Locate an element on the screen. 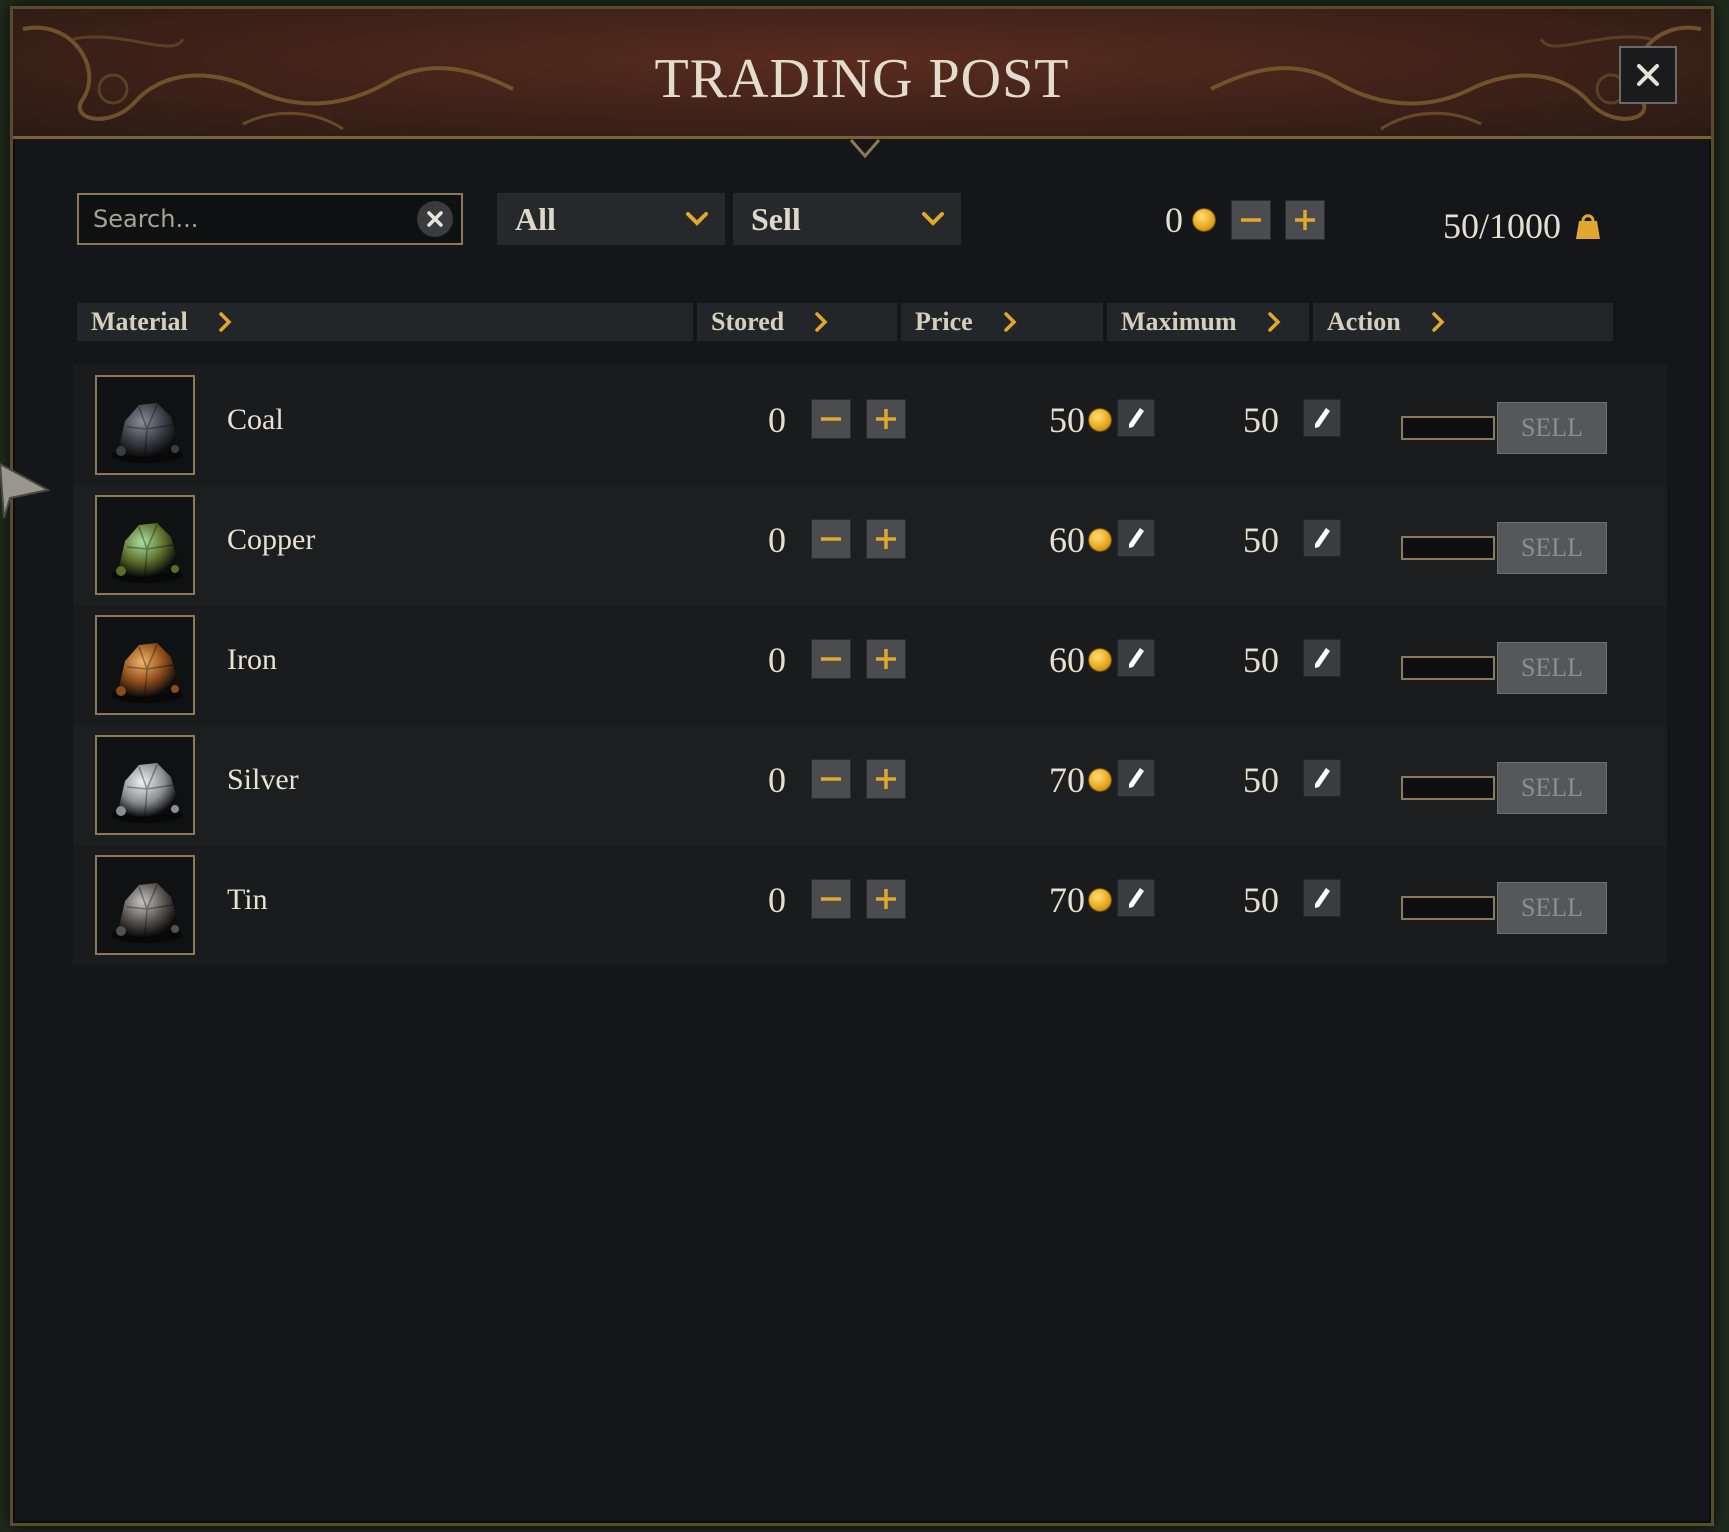 Image resolution: width=1729 pixels, height=1532 pixels. category-filter-dropdown: All is located at coordinates (611, 219).